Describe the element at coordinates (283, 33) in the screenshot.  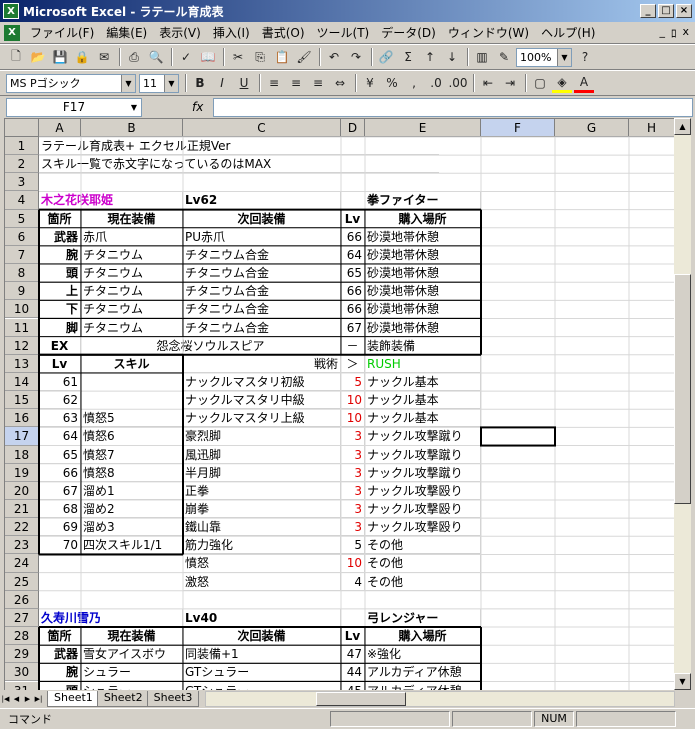
I see `menu-item-4: 書式(O)` at that location.